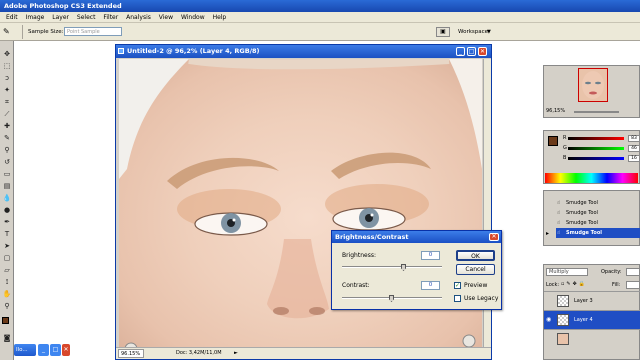  I want to click on taskbar-close-icon: ✕, so click(66, 350).